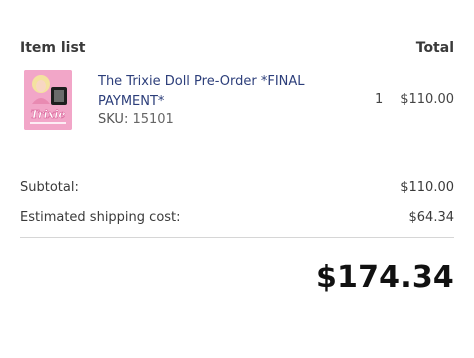 The width and height of the screenshot is (474, 358). I want to click on item-price: $110.00, so click(427, 99).